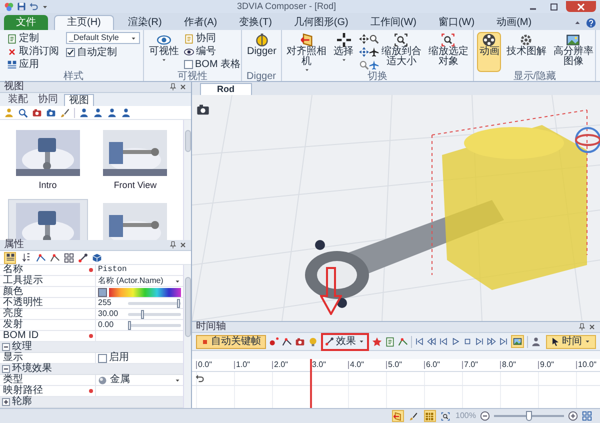 The image size is (600, 423). I want to click on ribbon-tab: 工作间(W), so click(393, 22).